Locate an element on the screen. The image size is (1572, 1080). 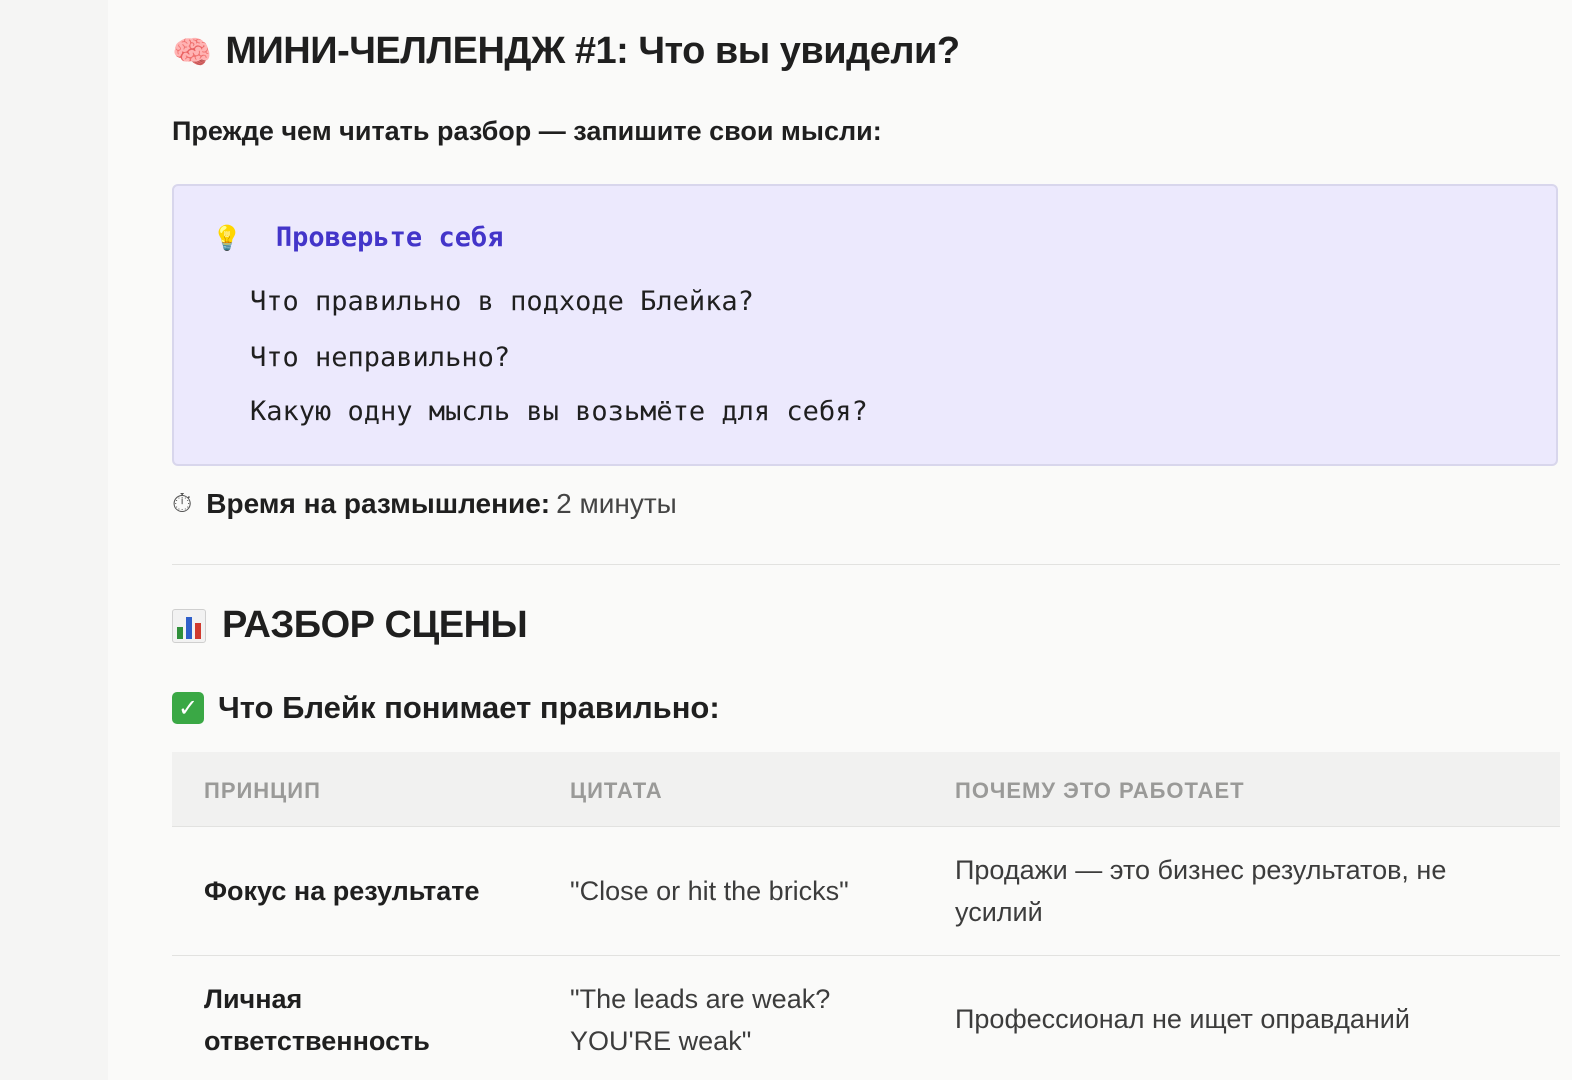
challenge-heading: 🧠 МИНИ-ЧЕЛЛЕНДЖ #1: Что вы увидели? is located at coordinates (566, 51).